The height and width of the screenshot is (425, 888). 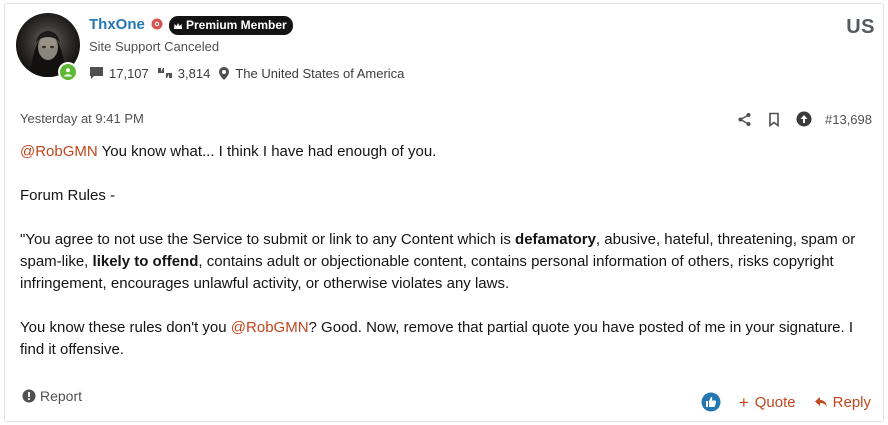 I want to click on message-text: Forum Rules -, so click(x=68, y=195).